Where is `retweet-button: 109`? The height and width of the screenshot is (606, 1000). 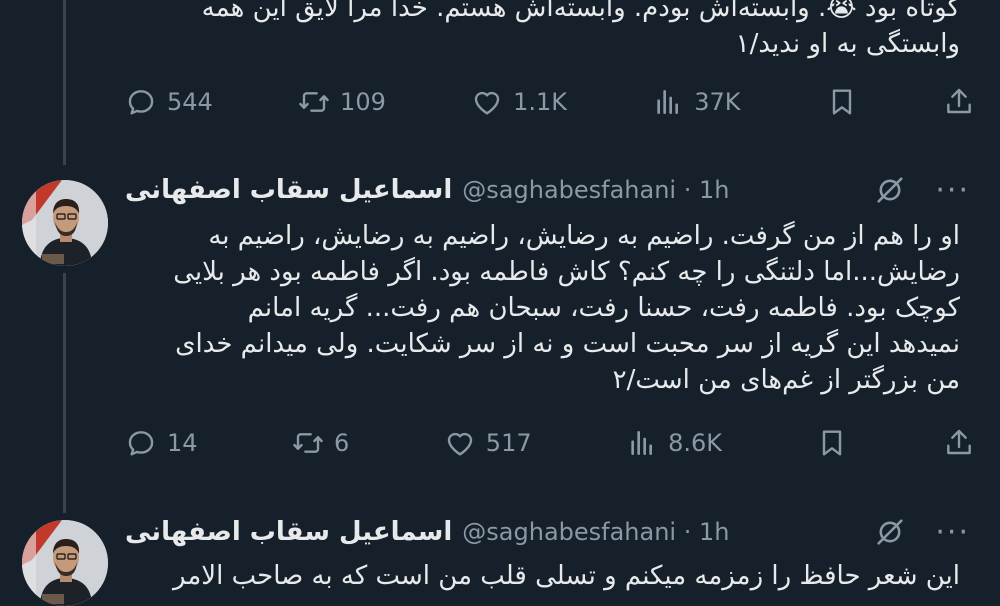
retweet-button: 109 is located at coordinates (342, 102).